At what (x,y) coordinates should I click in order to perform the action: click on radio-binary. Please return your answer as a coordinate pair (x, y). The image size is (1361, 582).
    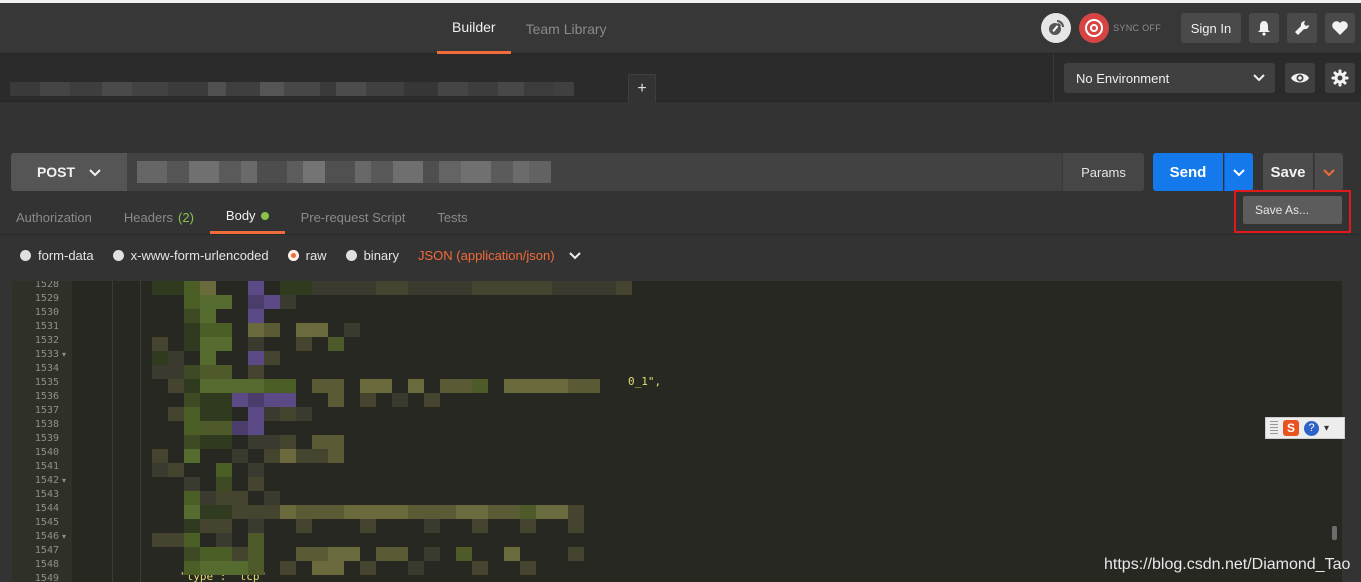
    Looking at the image, I should click on (351, 255).